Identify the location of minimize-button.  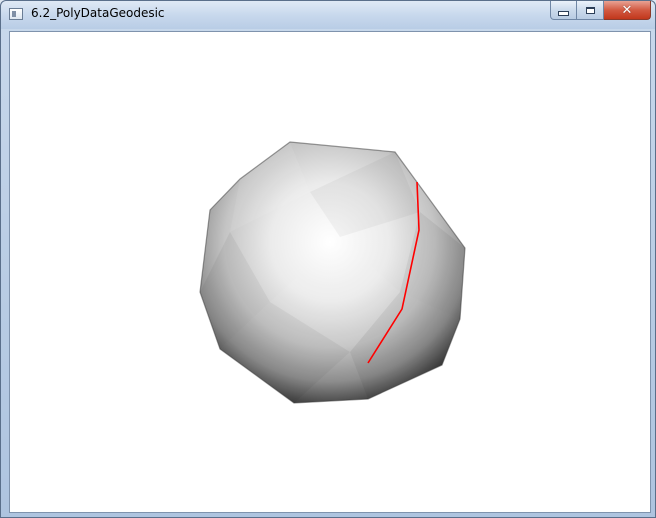
(563, 10).